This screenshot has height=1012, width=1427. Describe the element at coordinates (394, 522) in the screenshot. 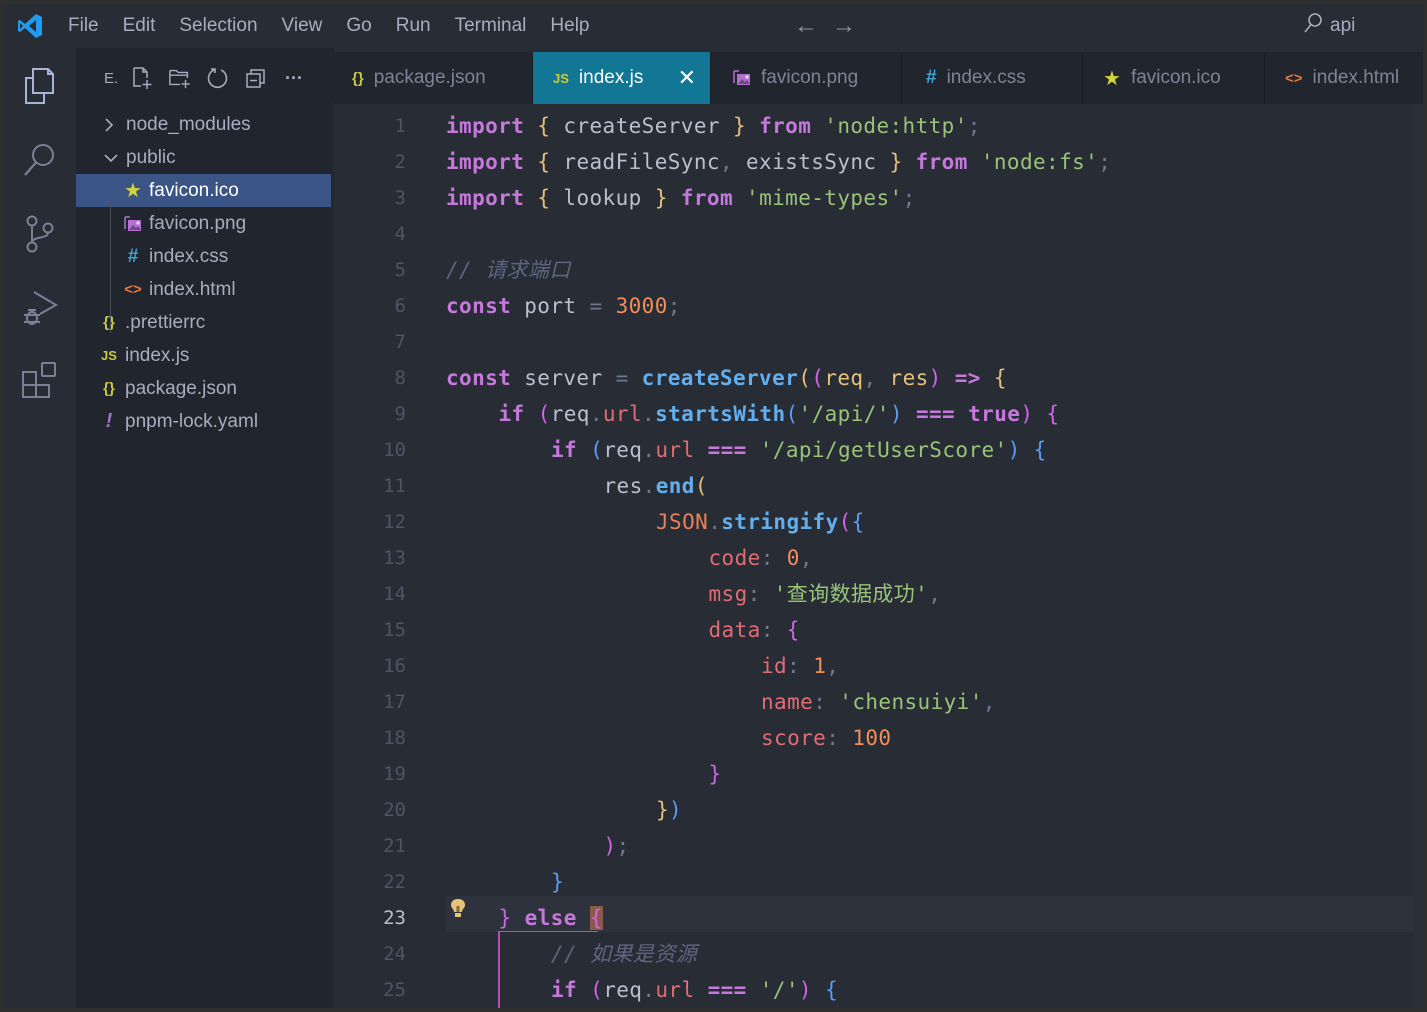

I see `line-number: 12` at that location.